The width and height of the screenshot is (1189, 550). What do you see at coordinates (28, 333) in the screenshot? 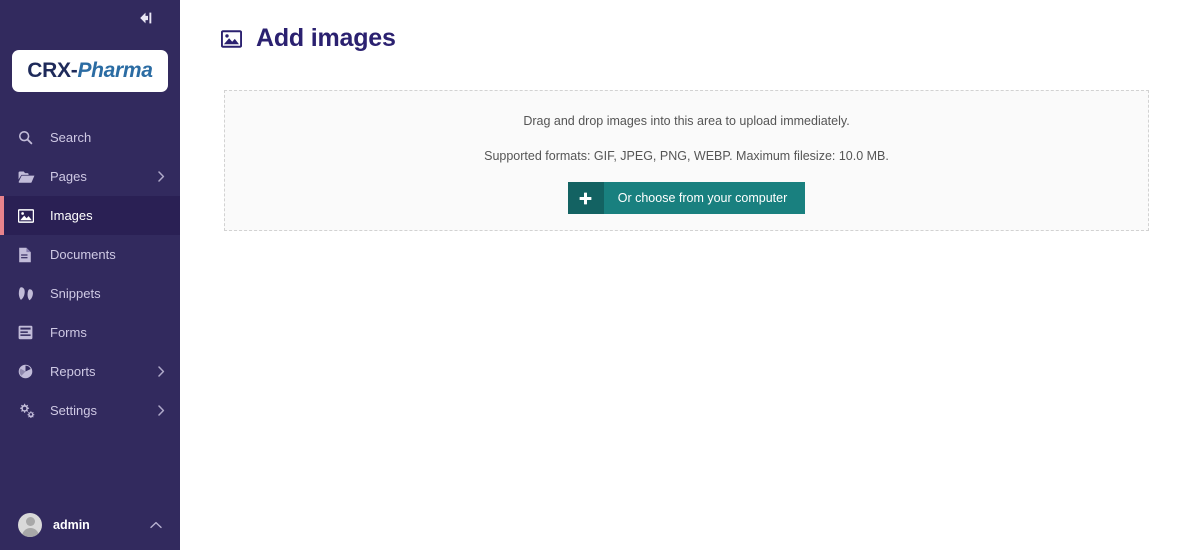
I see `form-icon` at bounding box center [28, 333].